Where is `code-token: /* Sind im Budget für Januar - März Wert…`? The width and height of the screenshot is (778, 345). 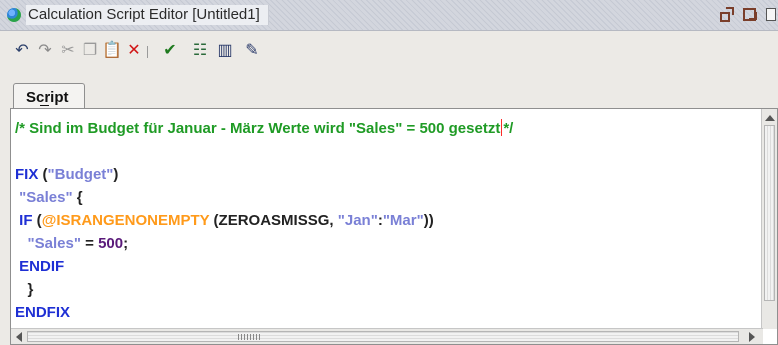 code-token: /* Sind im Budget für Januar - März Wert… is located at coordinates (258, 128).